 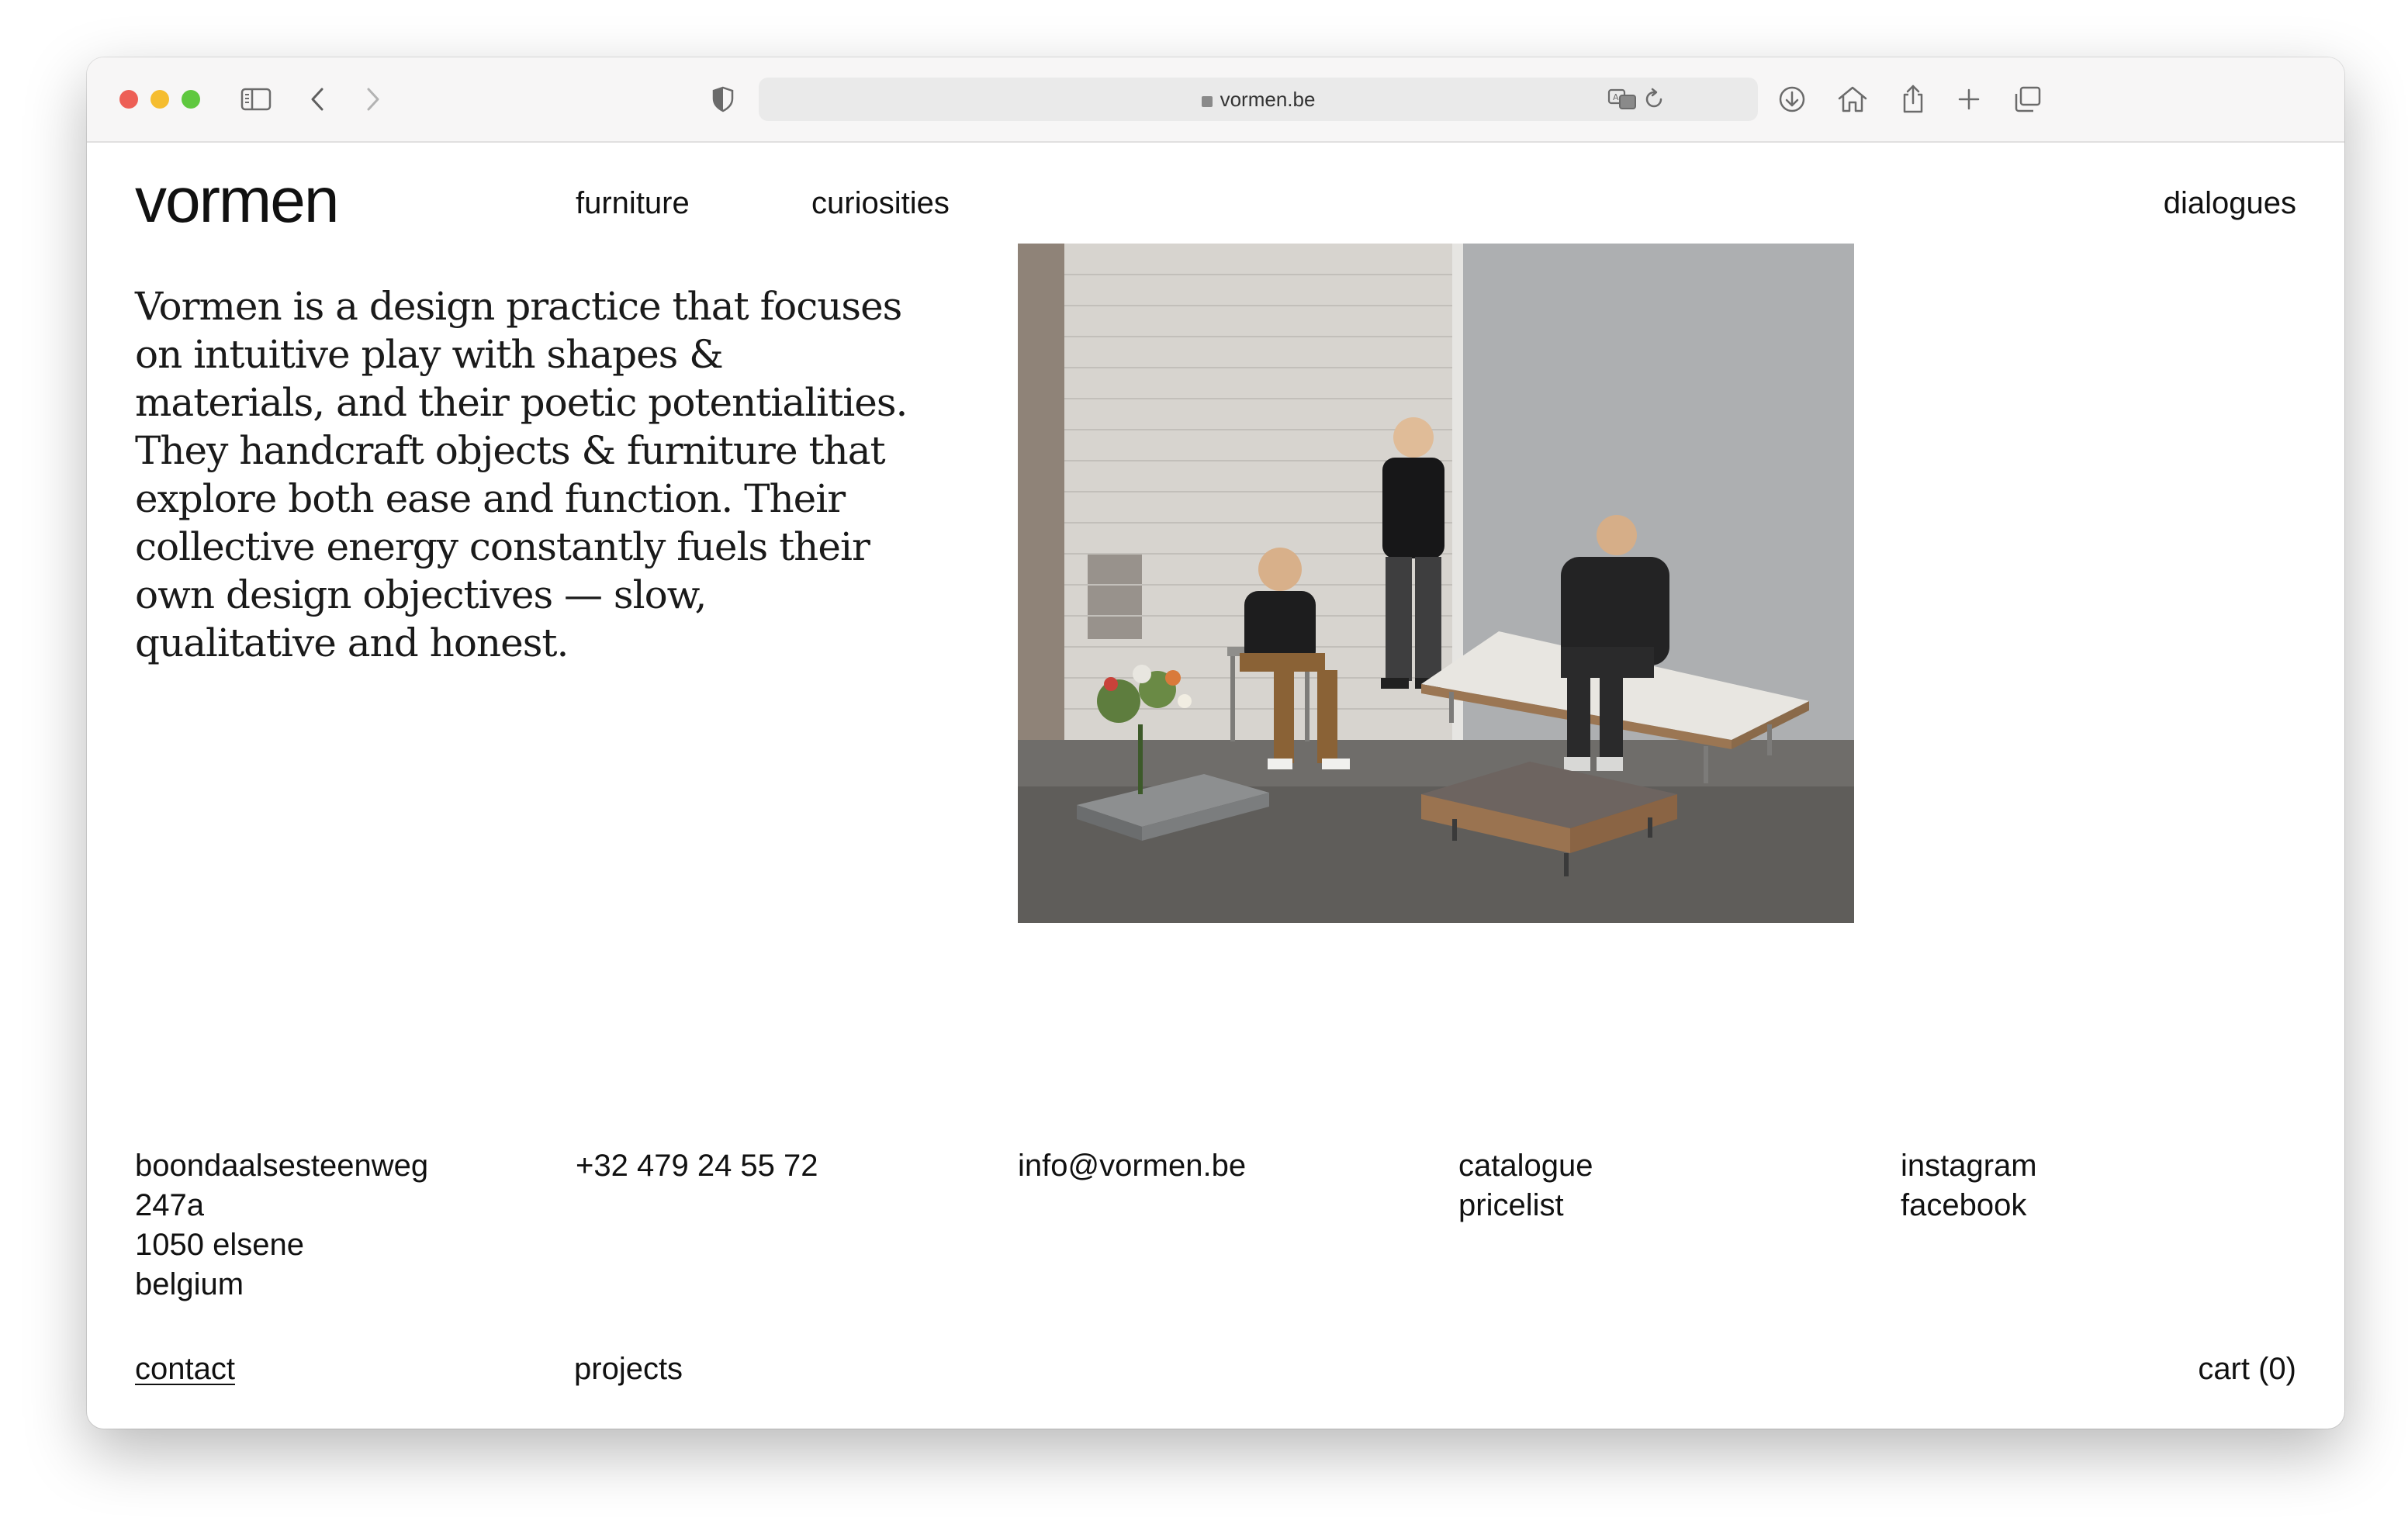 I want to click on facebook-link: facebook, so click(x=1969, y=1205).